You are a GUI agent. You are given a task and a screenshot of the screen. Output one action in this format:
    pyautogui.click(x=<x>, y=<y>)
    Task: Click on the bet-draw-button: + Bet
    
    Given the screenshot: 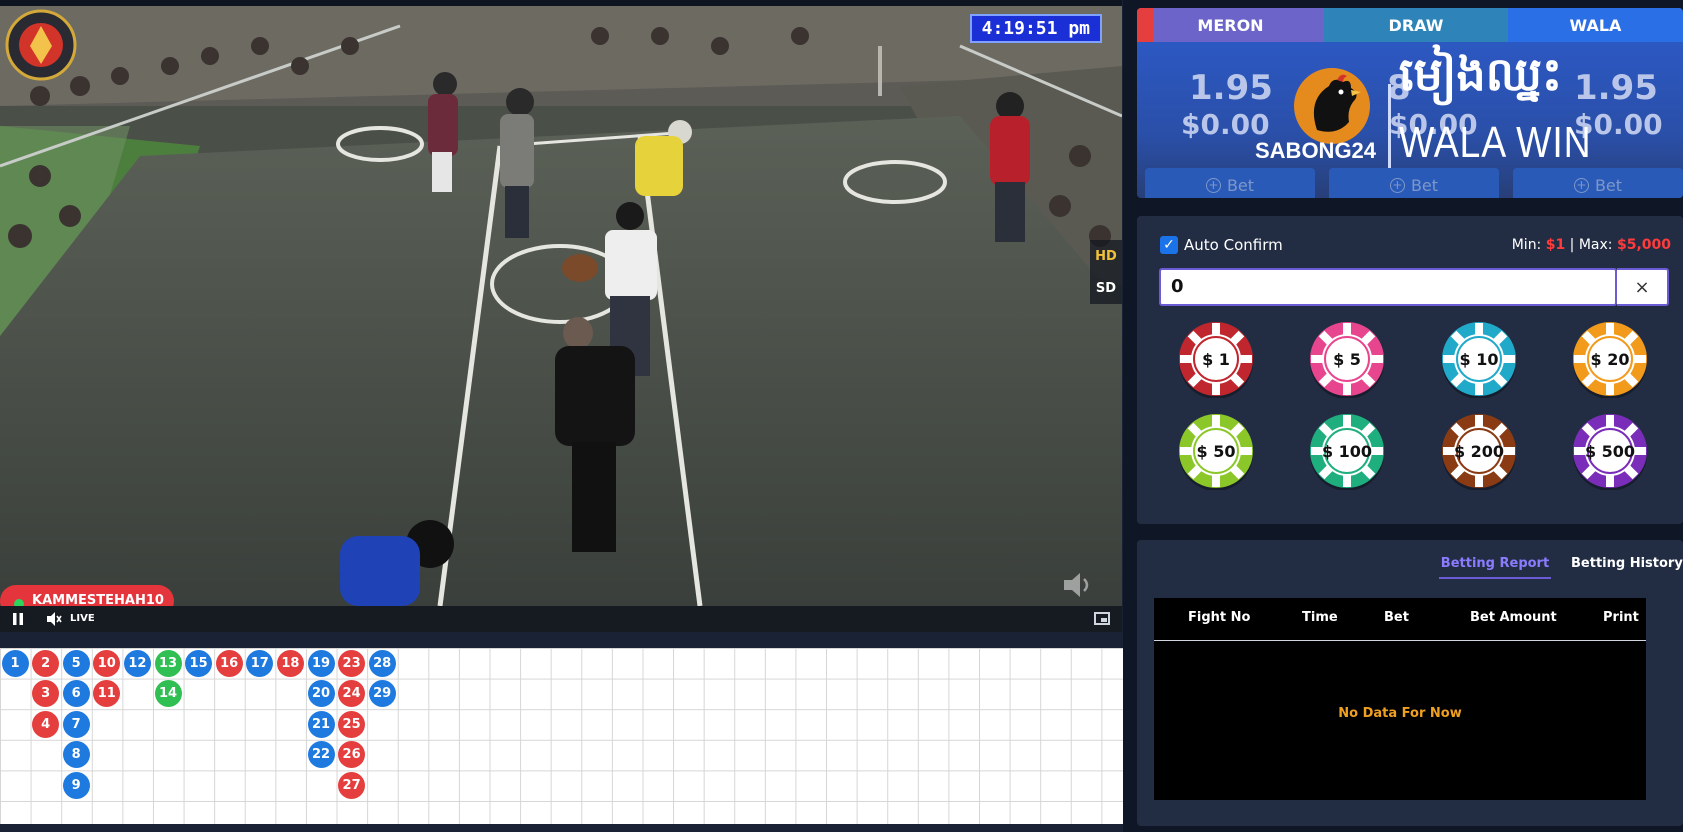 What is the action you would take?
    pyautogui.click(x=1414, y=183)
    